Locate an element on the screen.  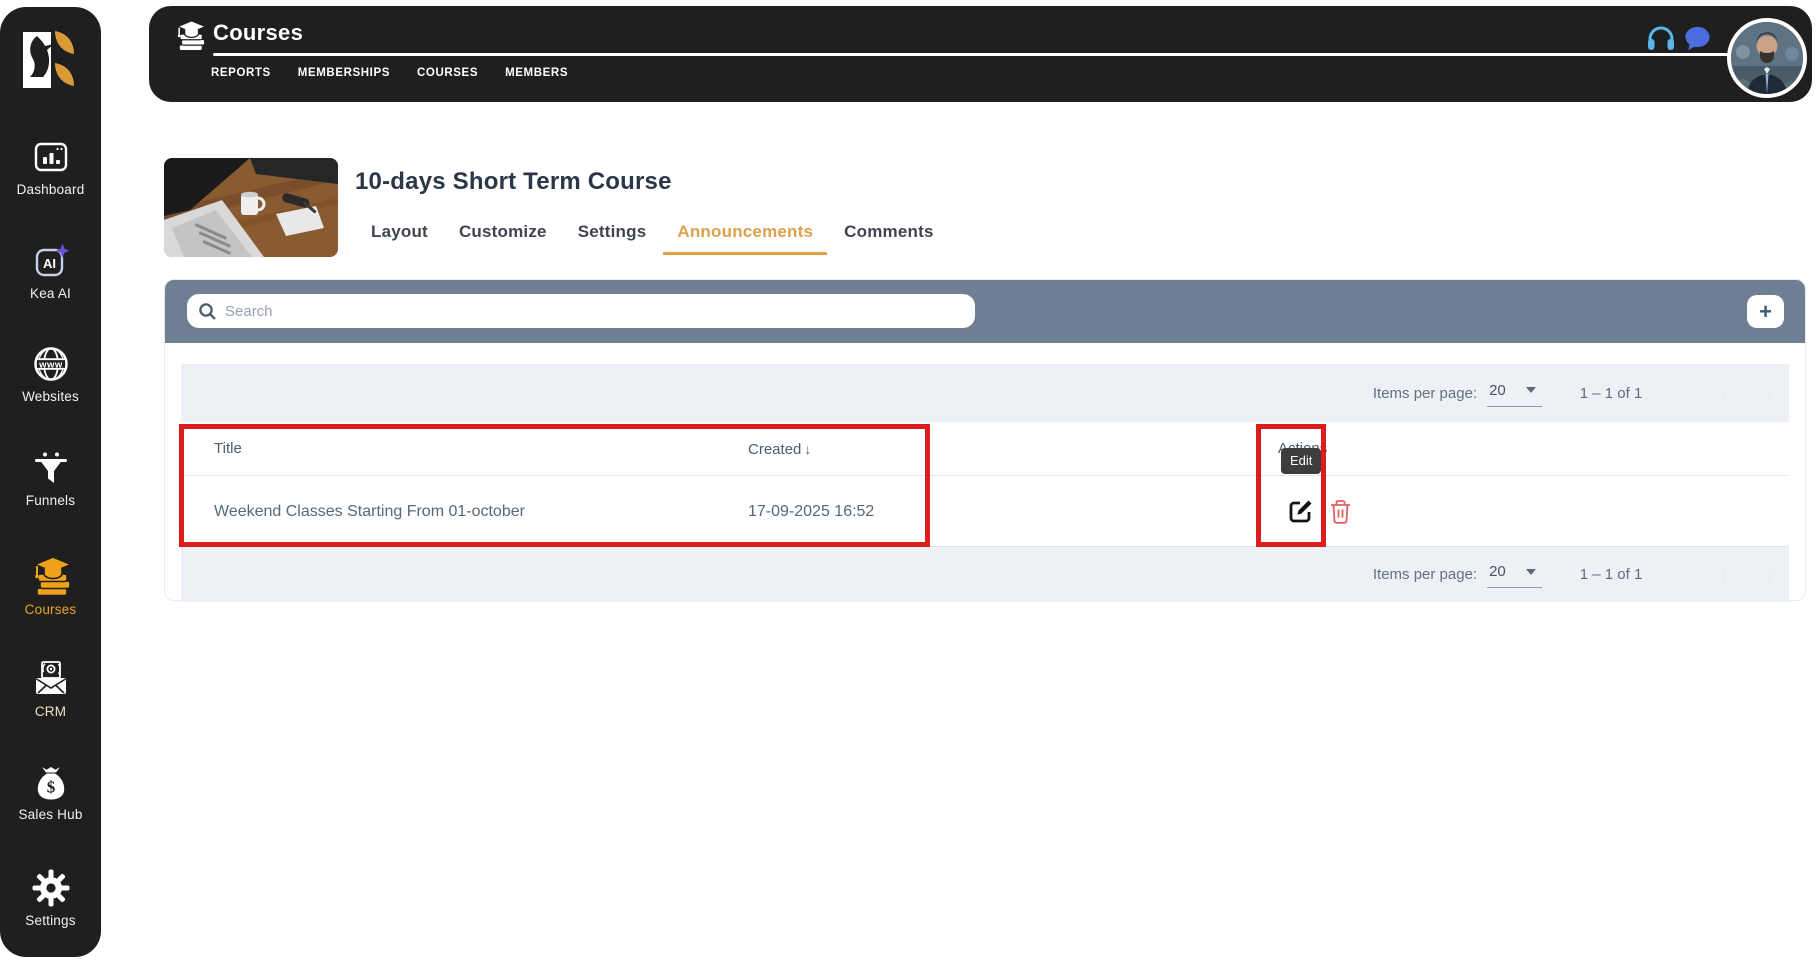
sidebar-item-dashboard: Dashboard is located at coordinates (50, 167).